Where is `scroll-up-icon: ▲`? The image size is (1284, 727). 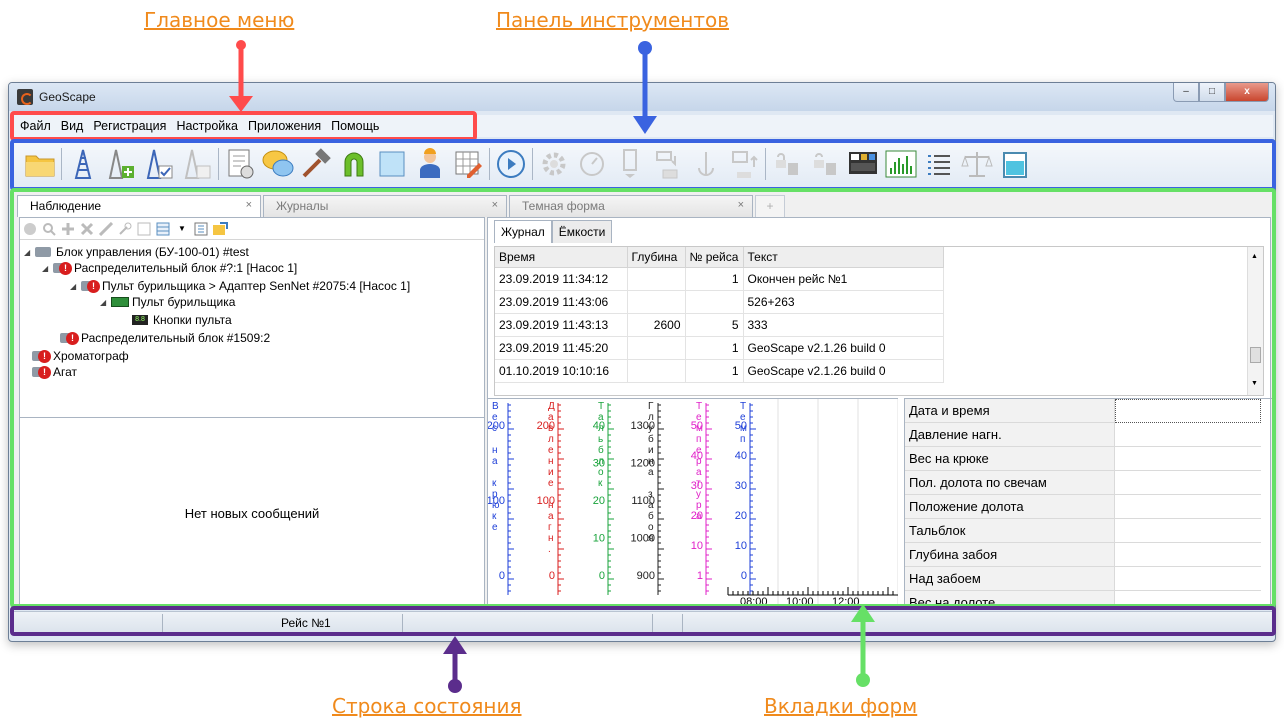
scroll-up-icon: ▲ is located at coordinates (1254, 256).